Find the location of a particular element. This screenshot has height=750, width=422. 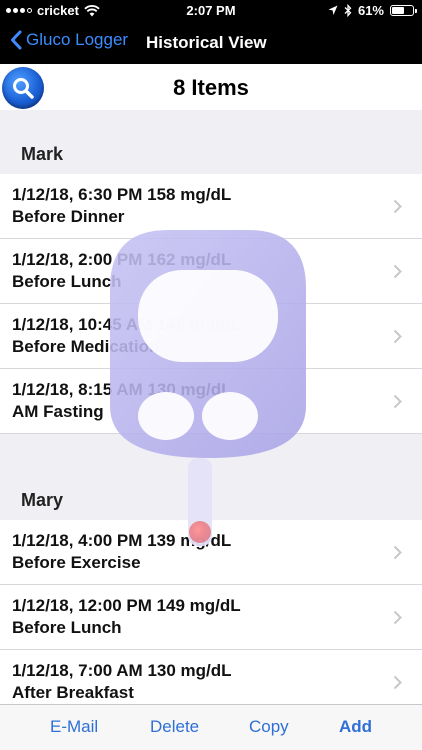

reading-text: 1/12/18, 8:15 AM 130 mg/dL is located at coordinates (122, 389).